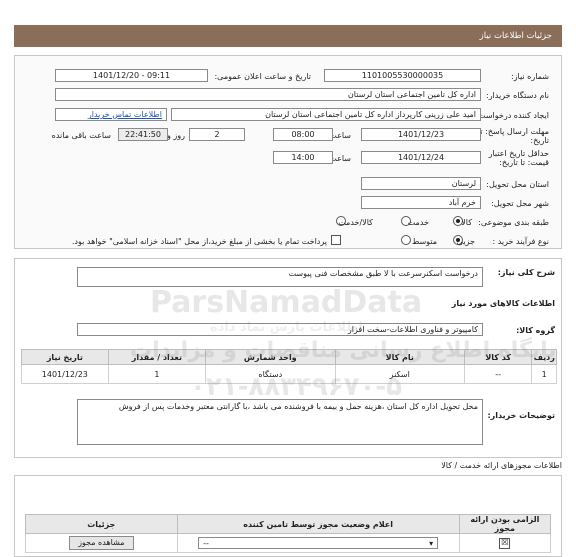 The image size is (576, 557). Describe the element at coordinates (262, 76) in the screenshot. I see `announce-label: تاریخ و ساعت اعلان عمومی:` at that location.